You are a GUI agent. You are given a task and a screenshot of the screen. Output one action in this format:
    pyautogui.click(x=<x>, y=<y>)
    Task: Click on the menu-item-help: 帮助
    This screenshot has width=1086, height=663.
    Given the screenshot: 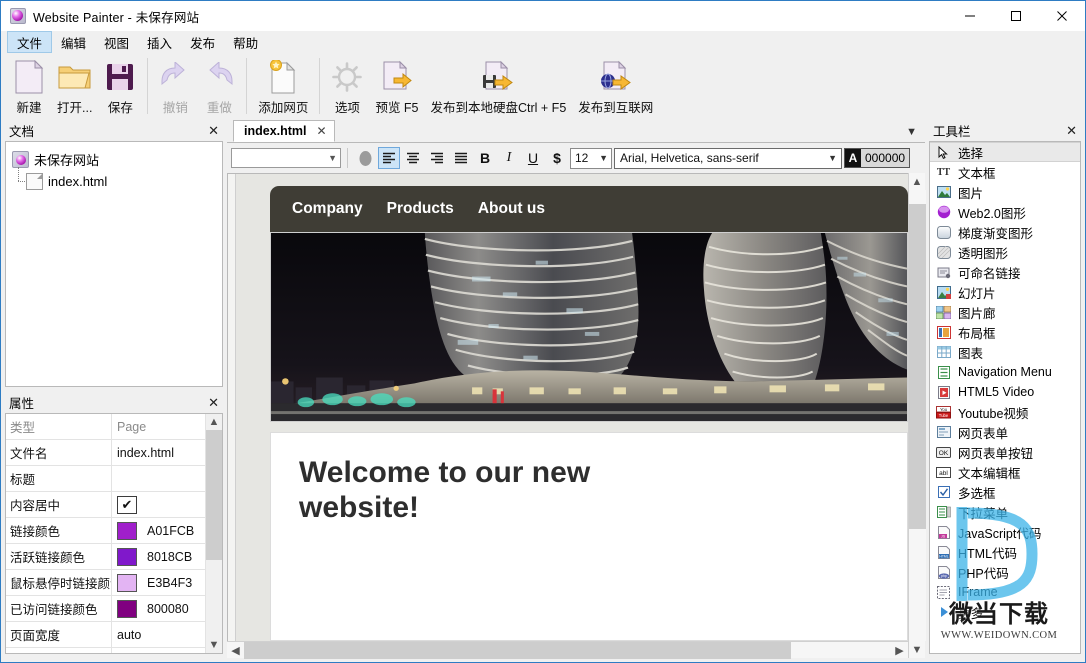 What is the action you would take?
    pyautogui.click(x=245, y=42)
    